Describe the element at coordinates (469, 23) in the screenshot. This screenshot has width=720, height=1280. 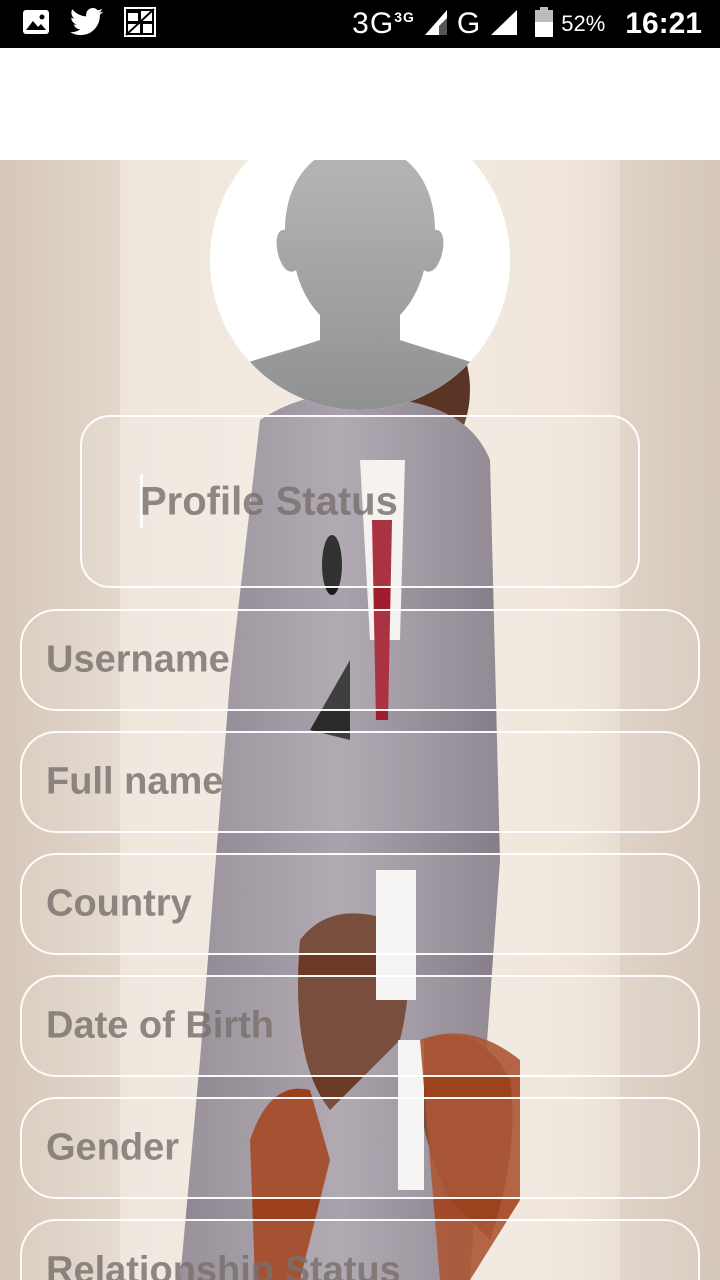
I see `network-type-secondary: G` at that location.